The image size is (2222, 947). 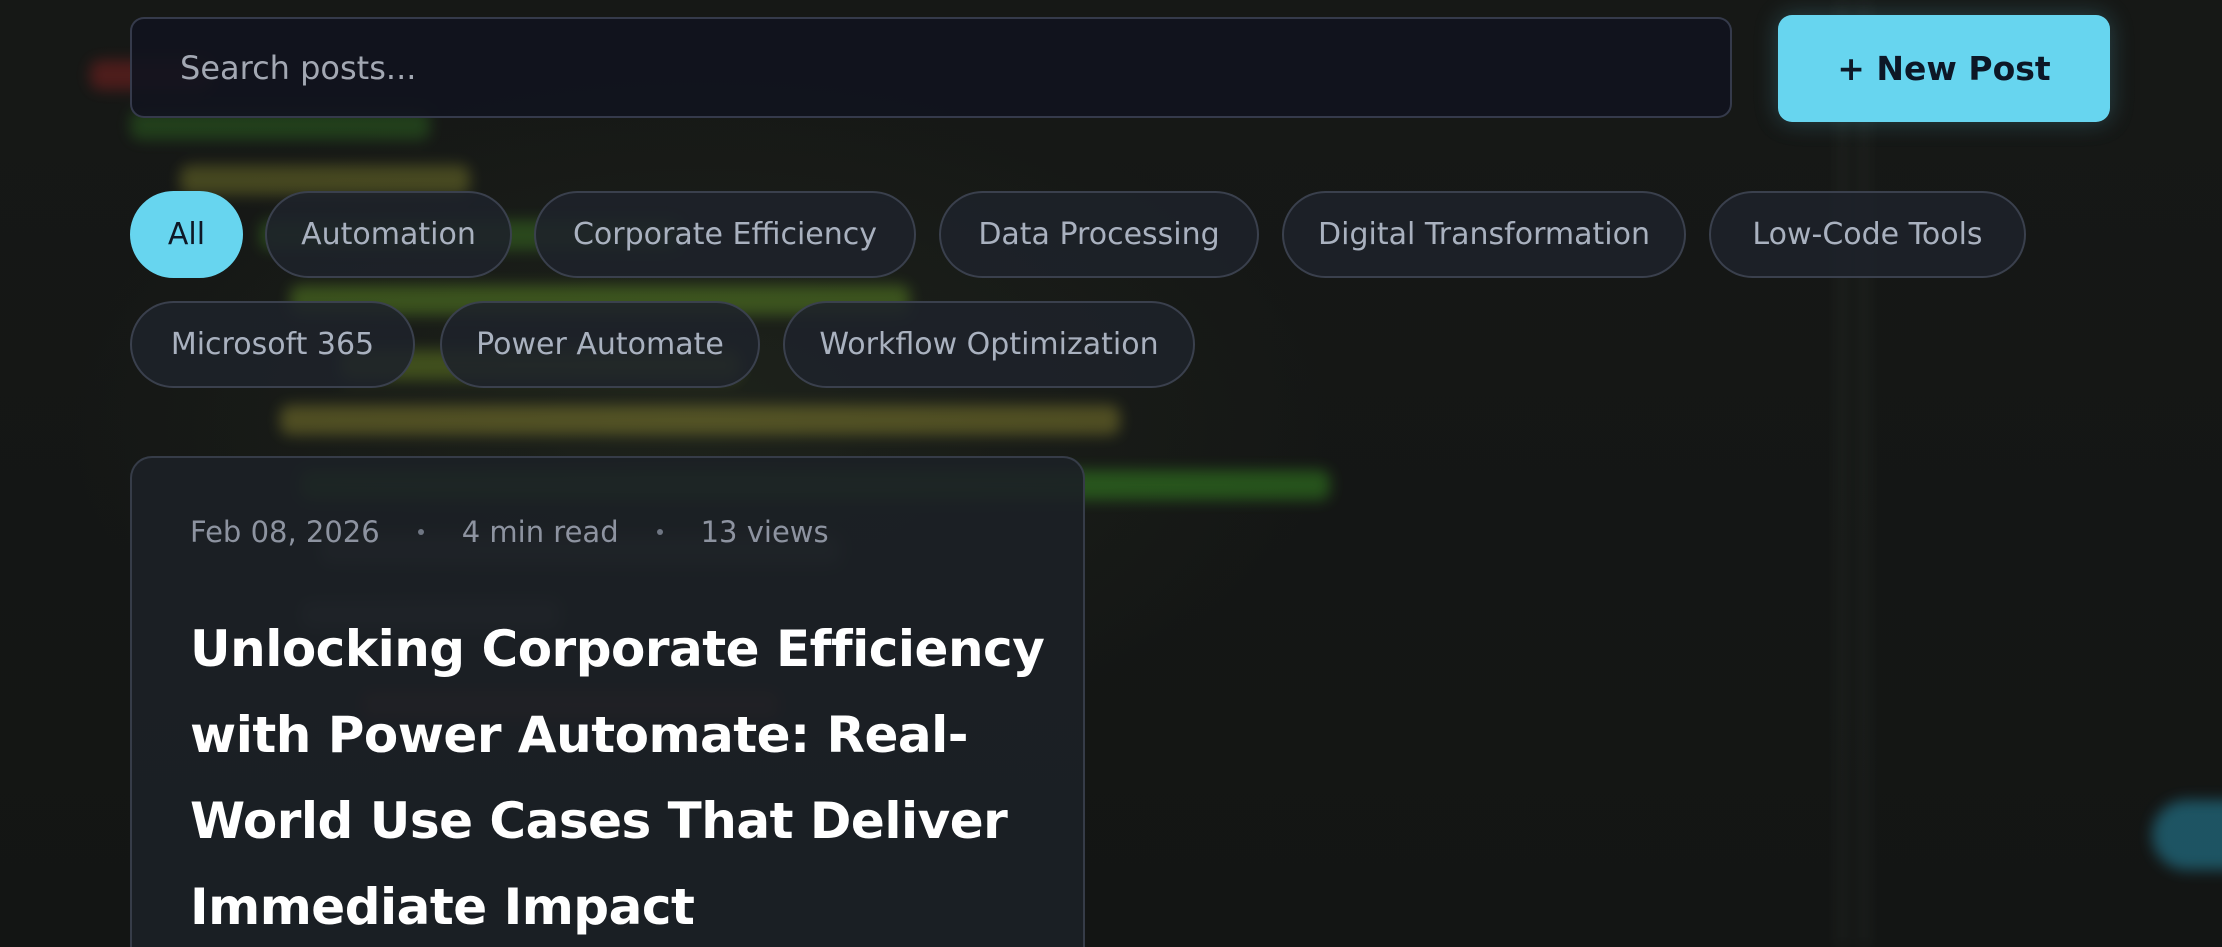 I want to click on post-views: 13 views, so click(x=764, y=532).